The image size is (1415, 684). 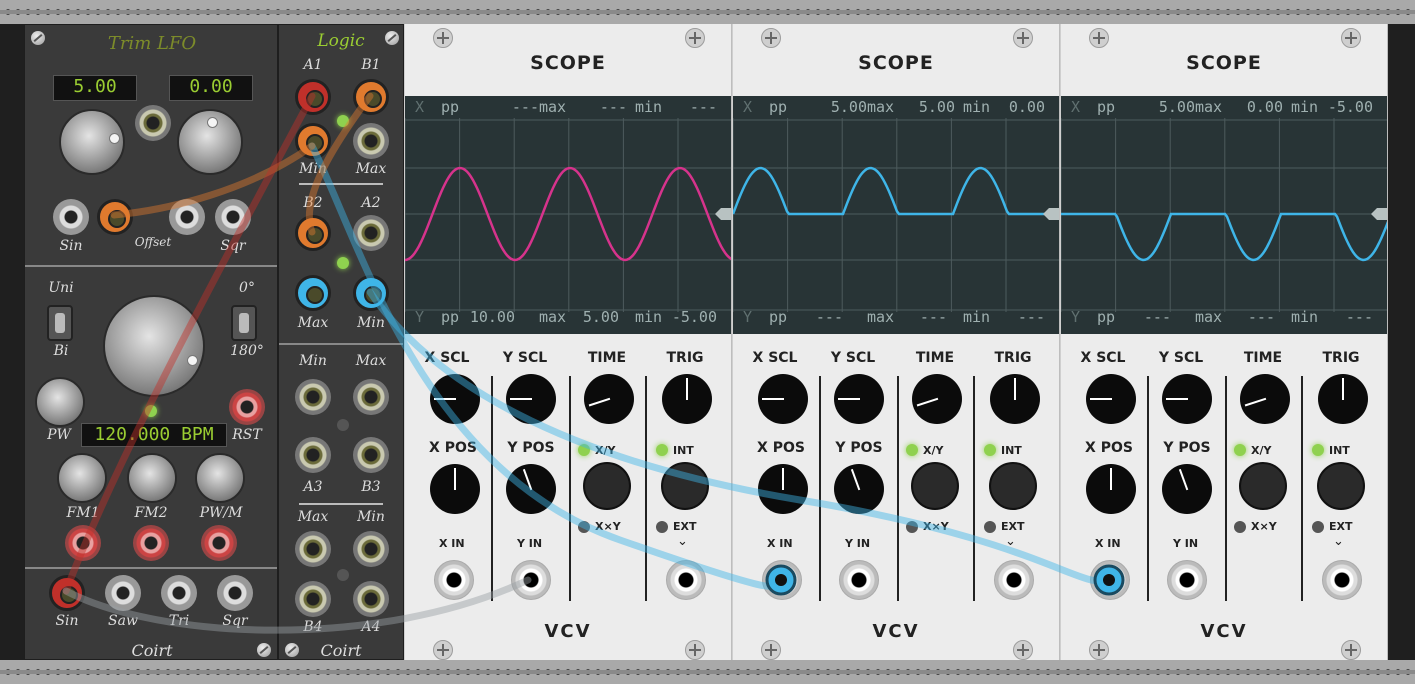 What do you see at coordinates (123, 593) in the screenshot?
I see `saw-output-jack` at bounding box center [123, 593].